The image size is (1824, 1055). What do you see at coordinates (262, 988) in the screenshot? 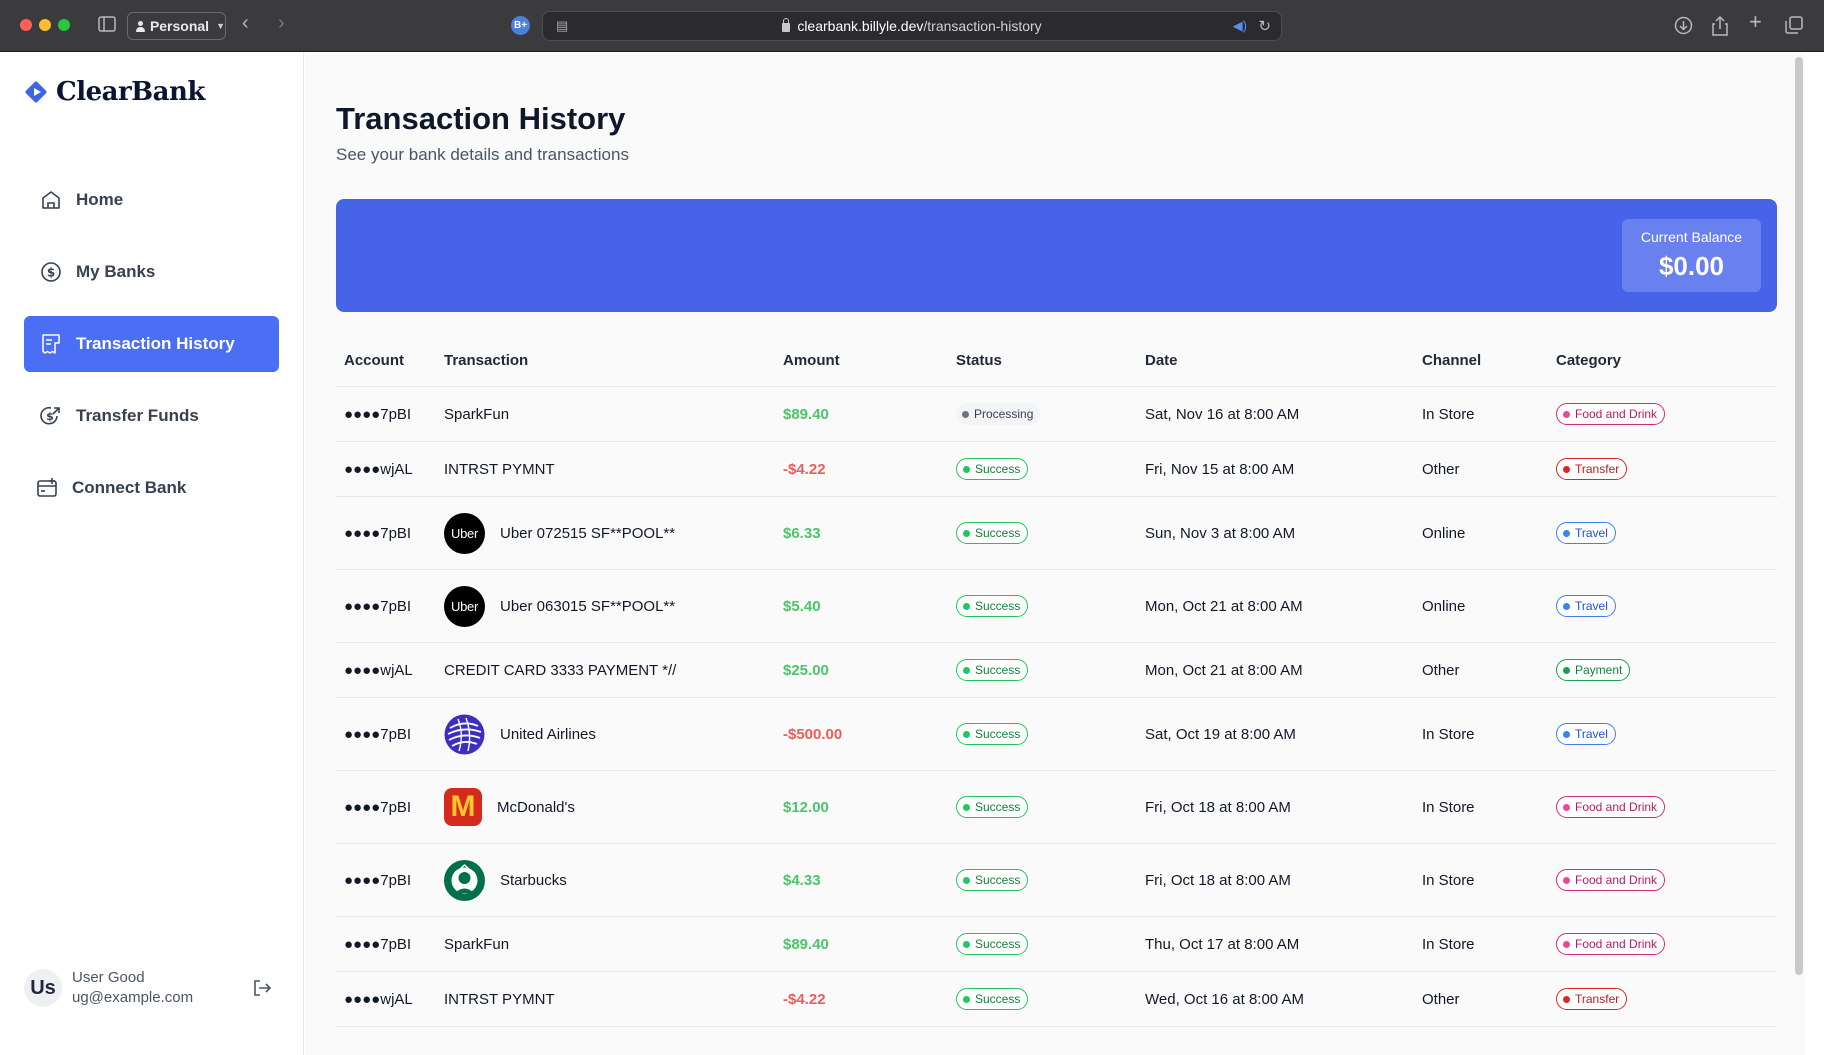
I see `logout-icon` at bounding box center [262, 988].